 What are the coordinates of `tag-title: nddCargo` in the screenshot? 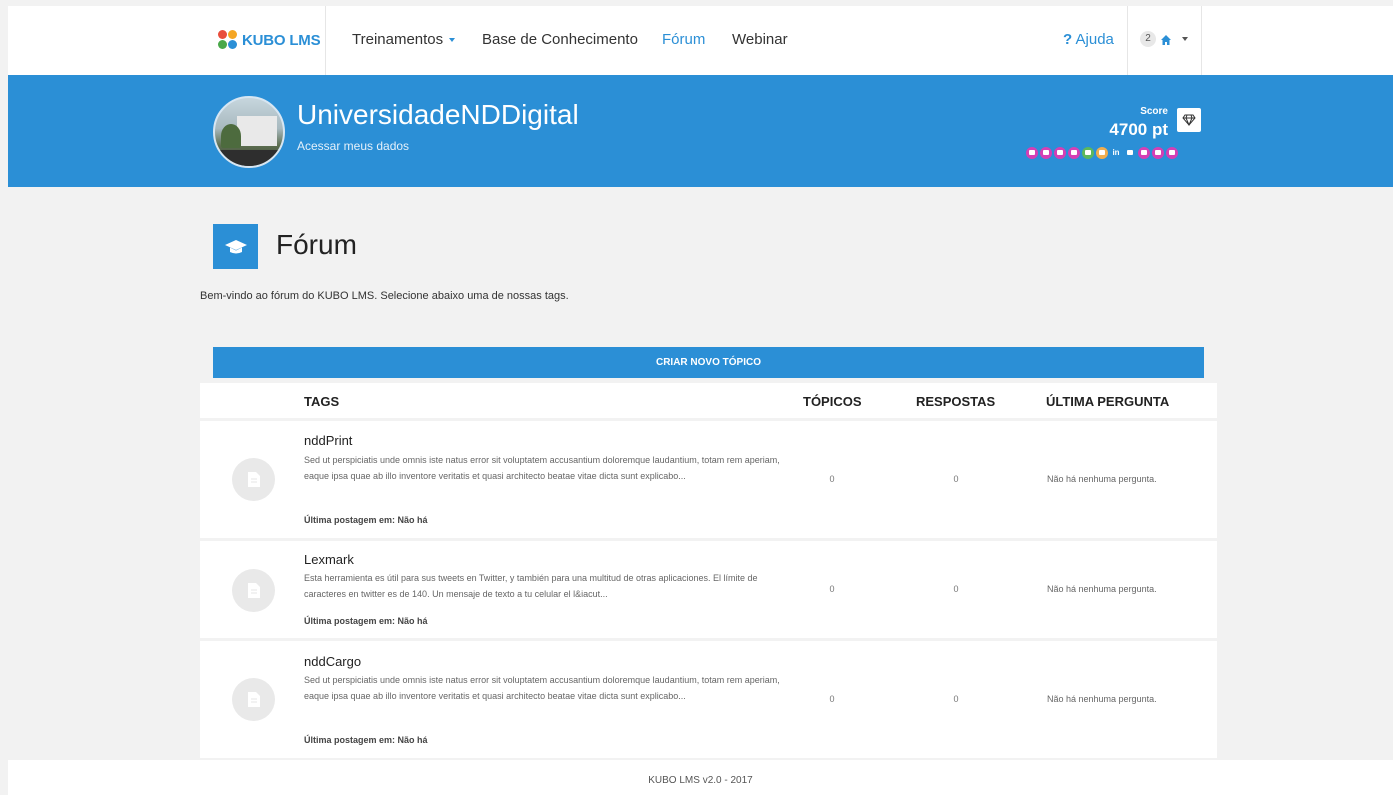 It's located at (332, 661).